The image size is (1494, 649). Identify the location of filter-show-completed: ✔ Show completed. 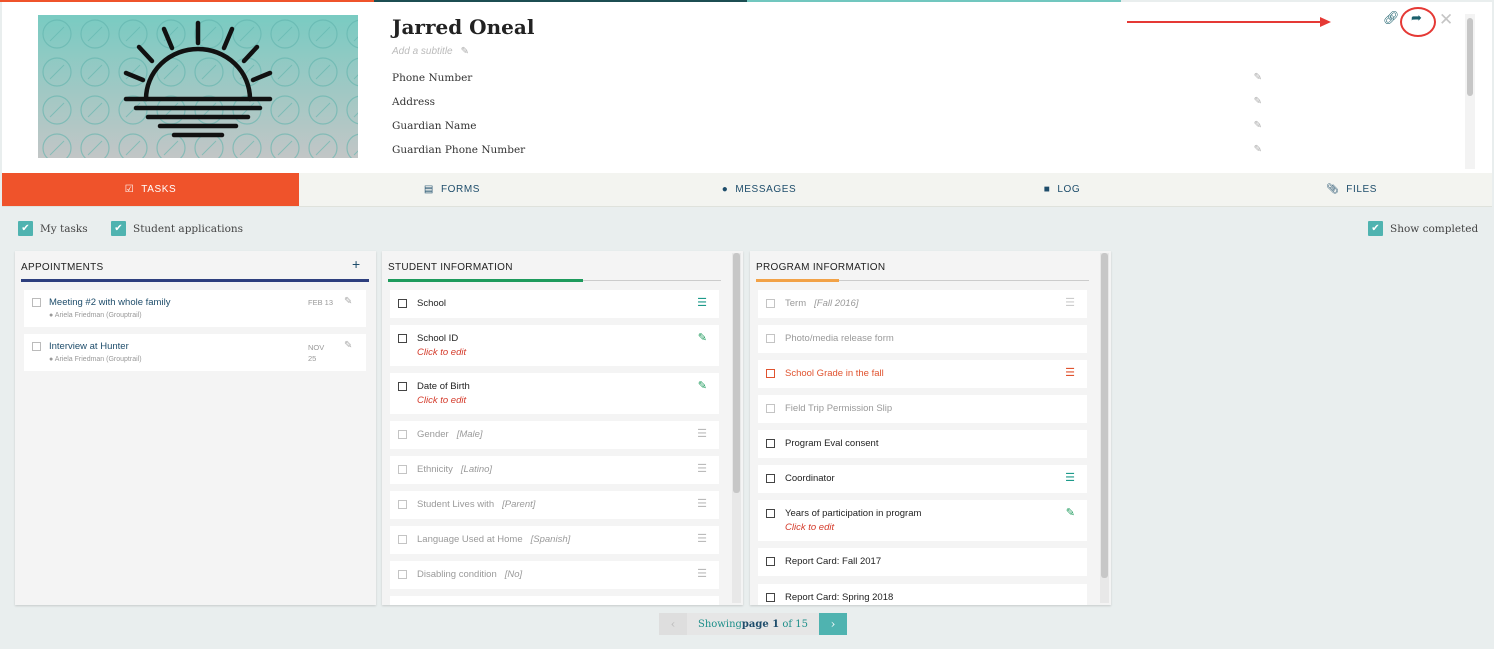
(1423, 228).